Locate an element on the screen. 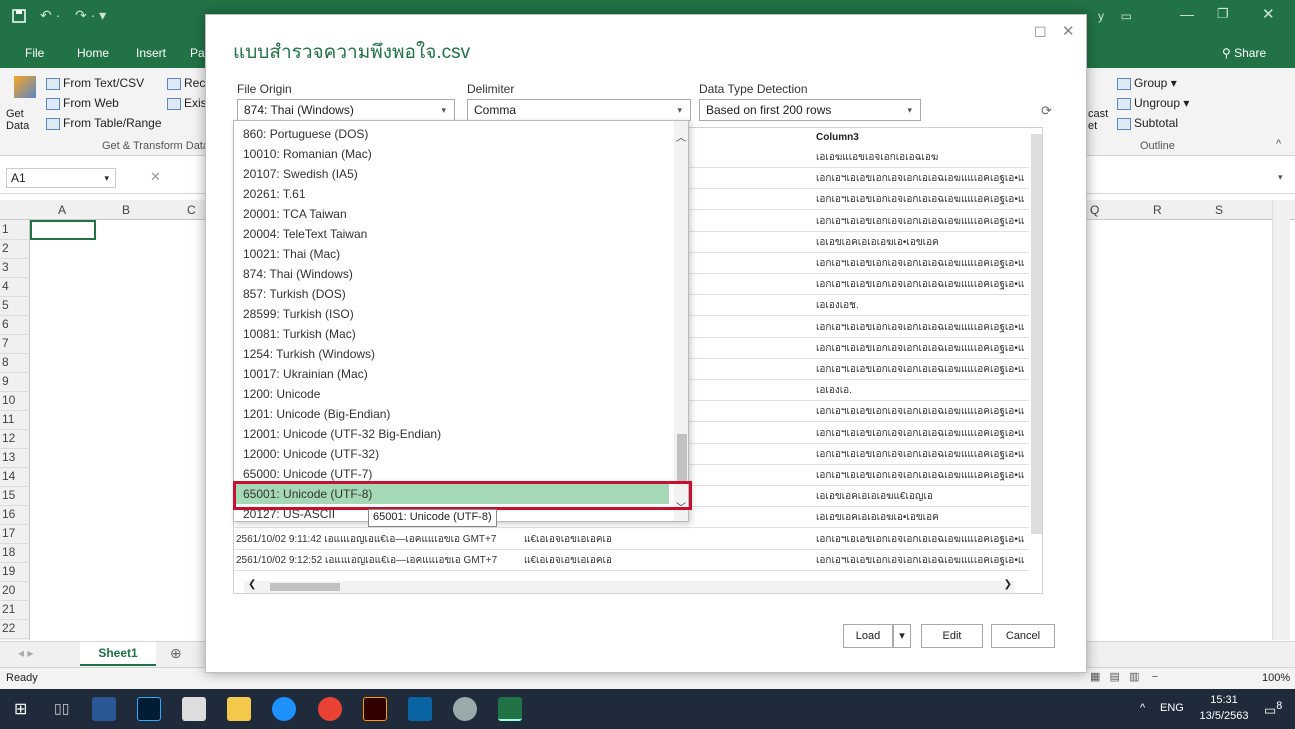 Image resolution: width=1295 pixels, height=729 pixels. task-view-icon: ▯▯ is located at coordinates (61, 708).